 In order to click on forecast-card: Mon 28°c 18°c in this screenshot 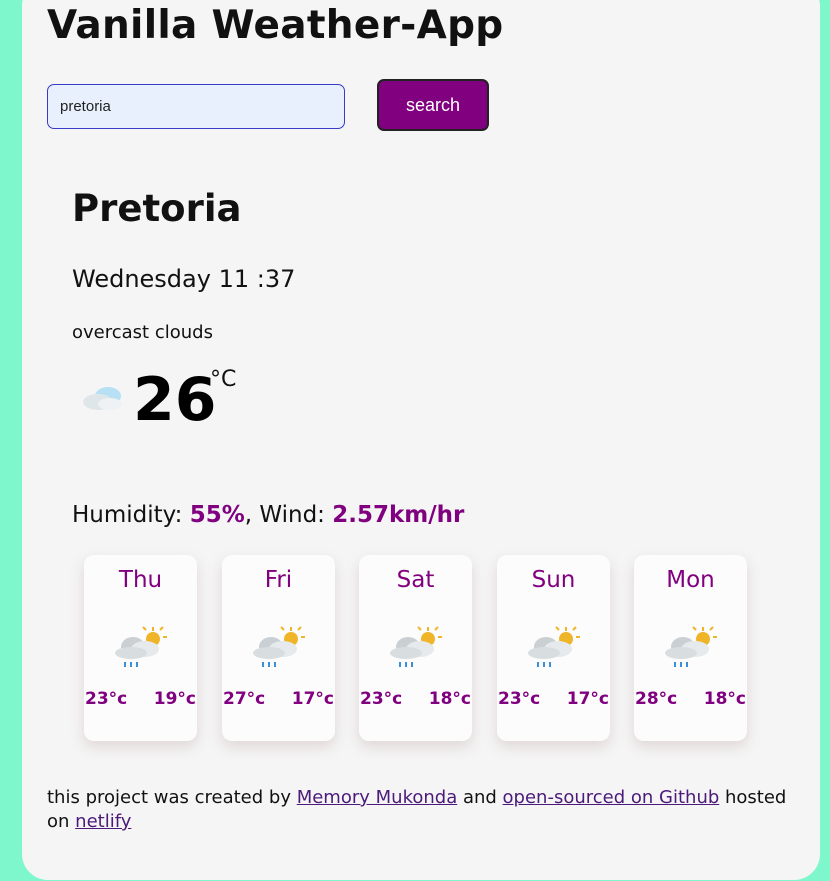, I will do `click(690, 648)`.